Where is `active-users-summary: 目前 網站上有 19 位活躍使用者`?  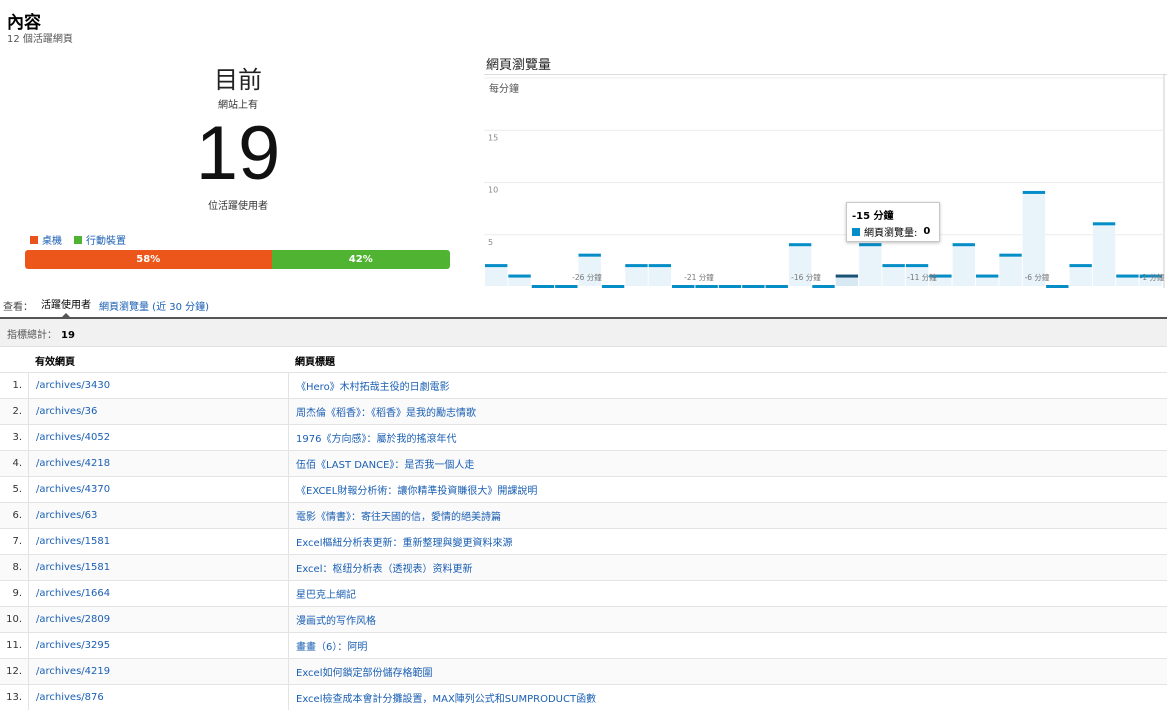 active-users-summary: 目前 網站上有 19 位活躍使用者 is located at coordinates (238, 139).